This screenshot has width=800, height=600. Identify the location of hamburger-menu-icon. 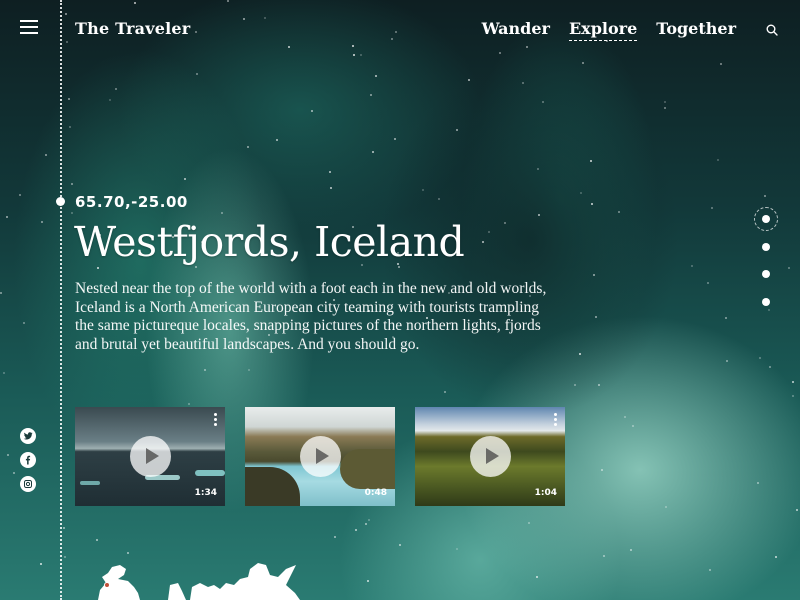
(29, 27).